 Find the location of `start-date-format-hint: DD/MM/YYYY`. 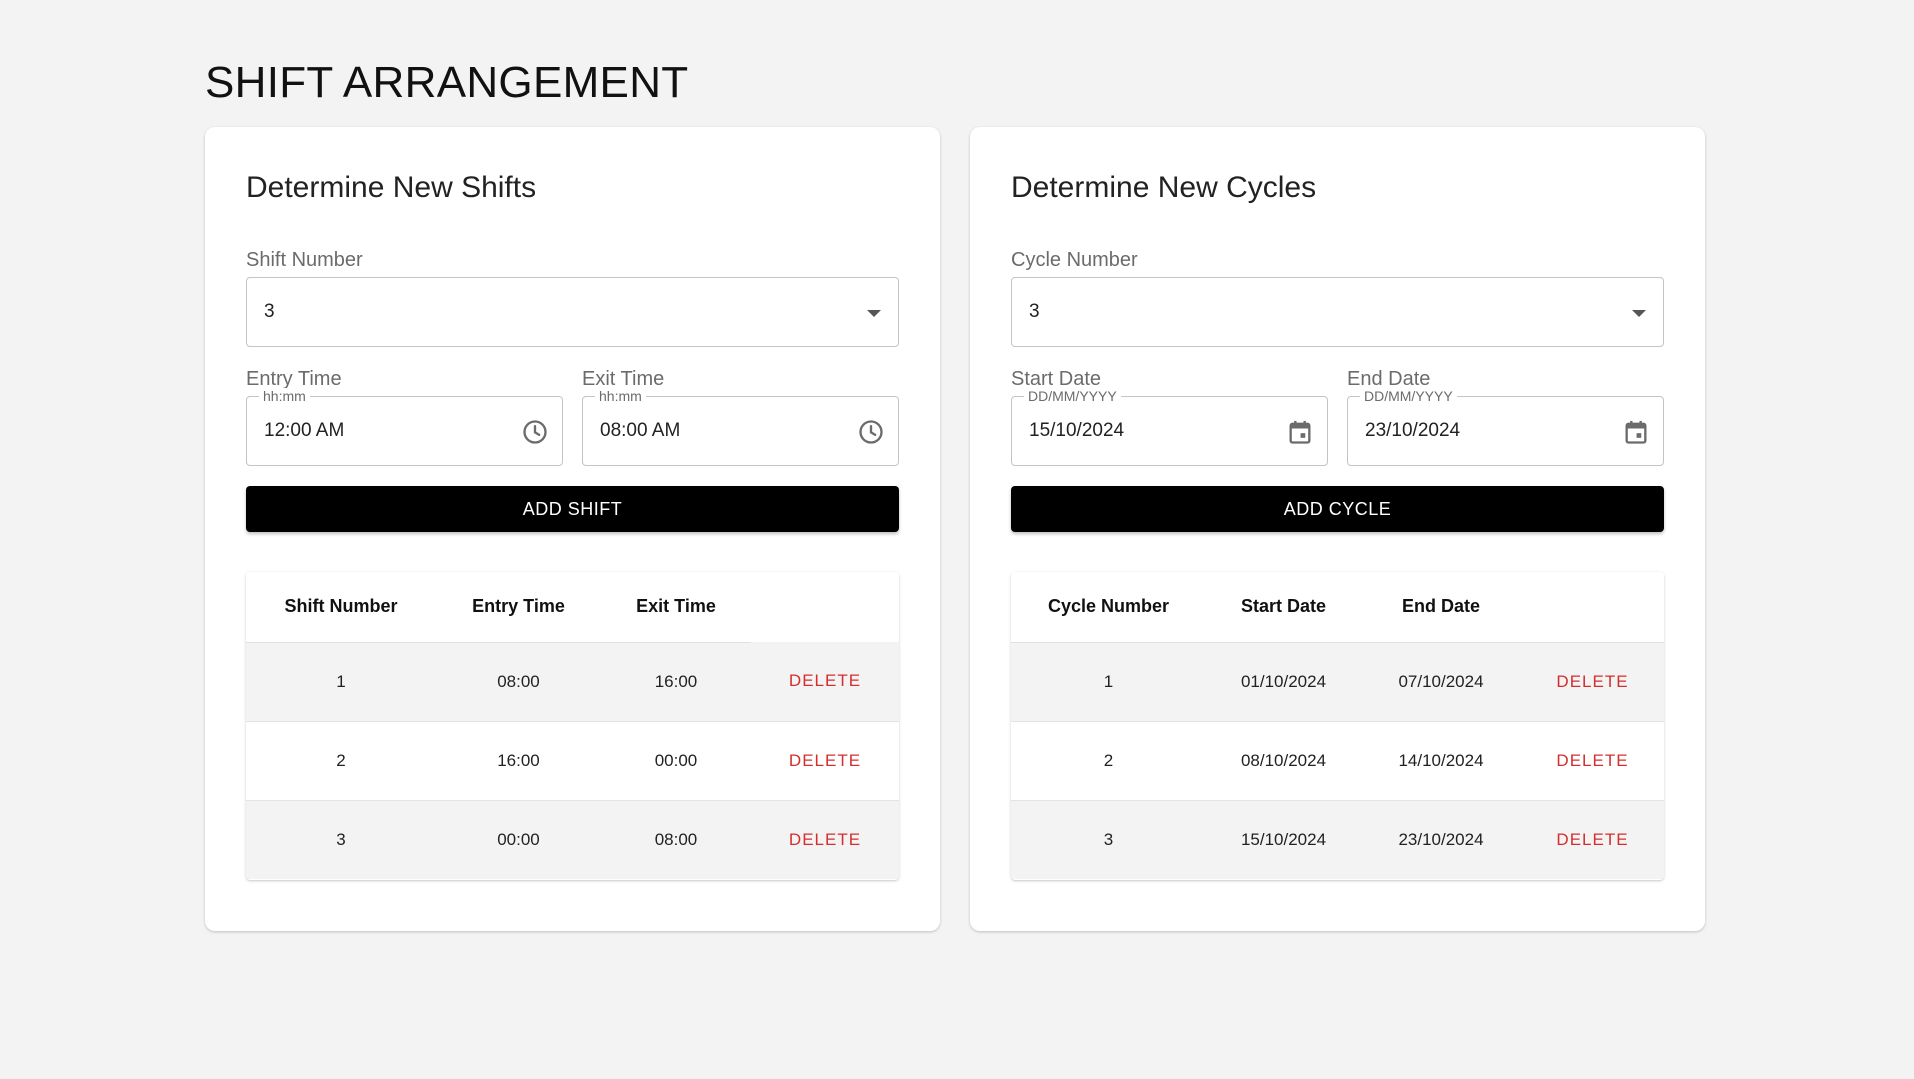

start-date-format-hint: DD/MM/YYYY is located at coordinates (1072, 396).